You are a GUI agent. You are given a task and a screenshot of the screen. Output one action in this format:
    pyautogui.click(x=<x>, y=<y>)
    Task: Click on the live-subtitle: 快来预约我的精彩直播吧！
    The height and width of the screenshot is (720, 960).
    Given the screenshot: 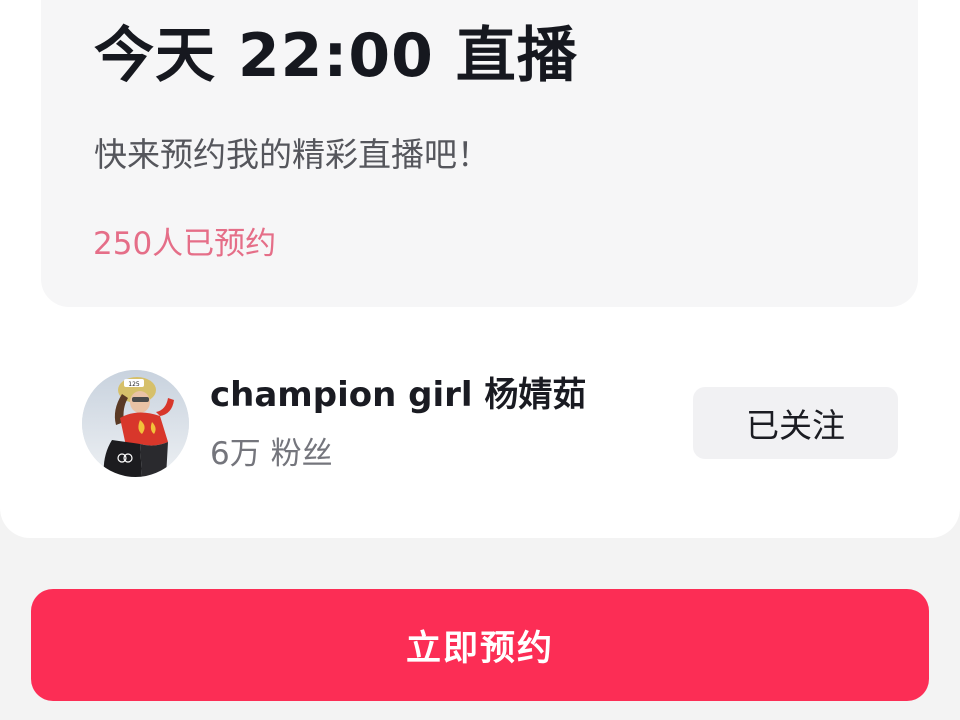 What is the action you would take?
    pyautogui.click(x=292, y=154)
    